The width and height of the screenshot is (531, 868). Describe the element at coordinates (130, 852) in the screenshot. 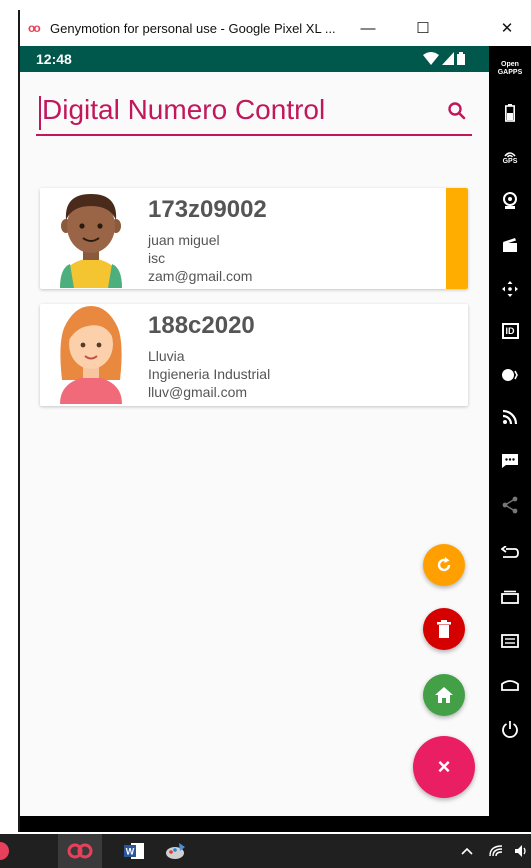

I see `svg-text: W` at that location.